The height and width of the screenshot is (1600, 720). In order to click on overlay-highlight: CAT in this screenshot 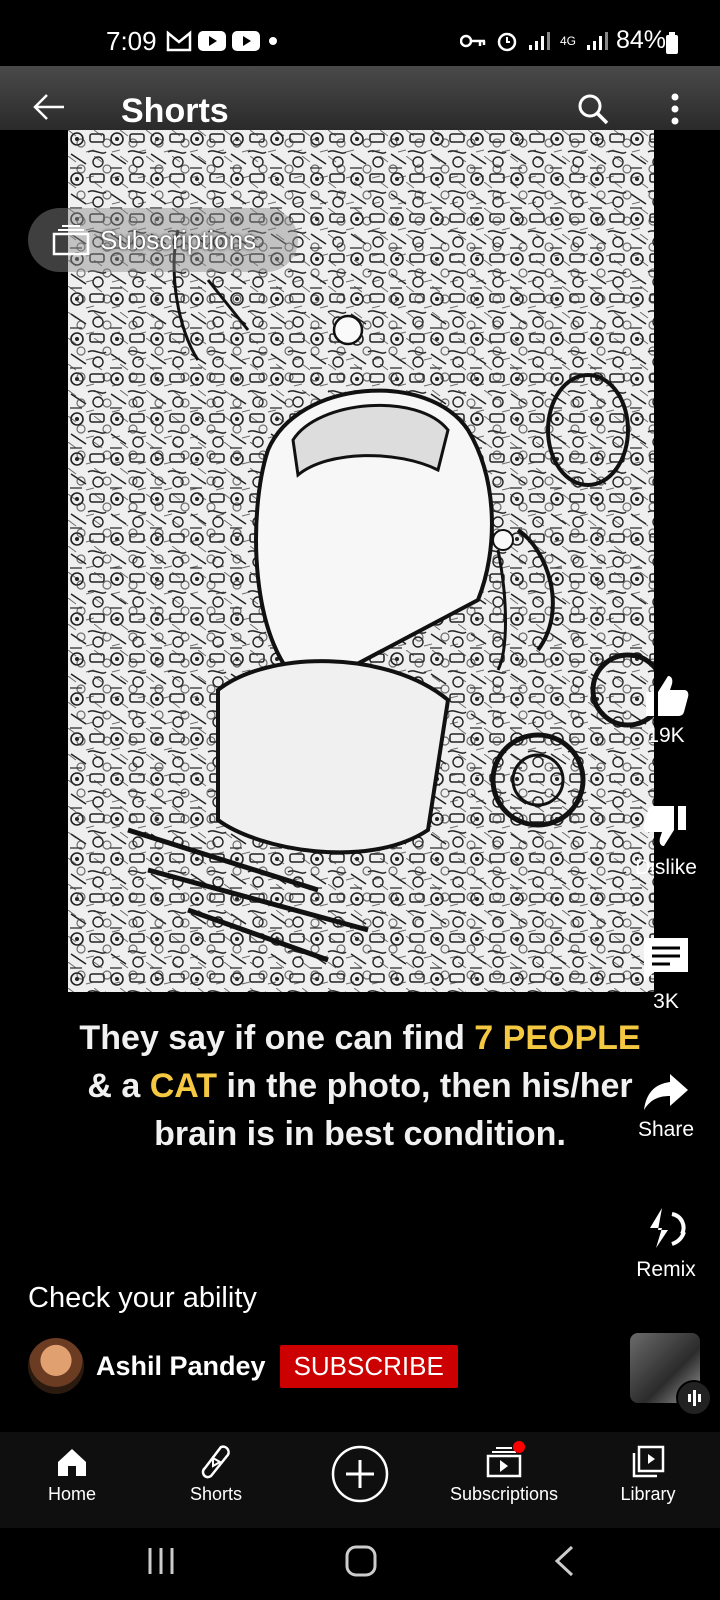, I will do `click(183, 1086)`.